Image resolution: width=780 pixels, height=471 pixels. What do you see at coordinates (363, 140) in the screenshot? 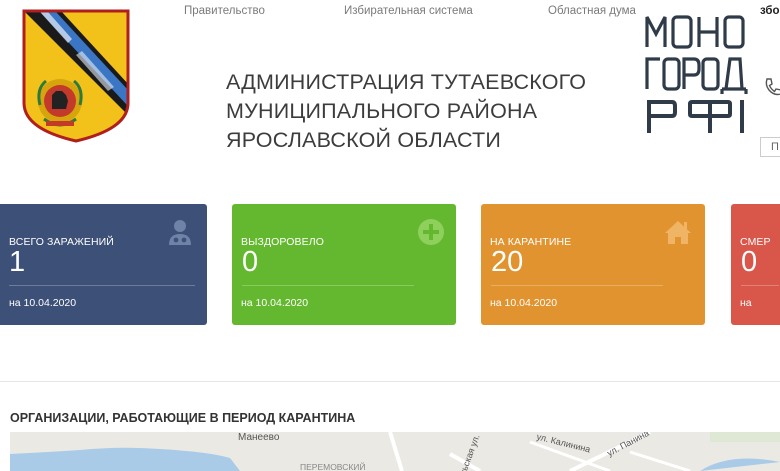
I see `org-title-line-3: Ярославской области` at bounding box center [363, 140].